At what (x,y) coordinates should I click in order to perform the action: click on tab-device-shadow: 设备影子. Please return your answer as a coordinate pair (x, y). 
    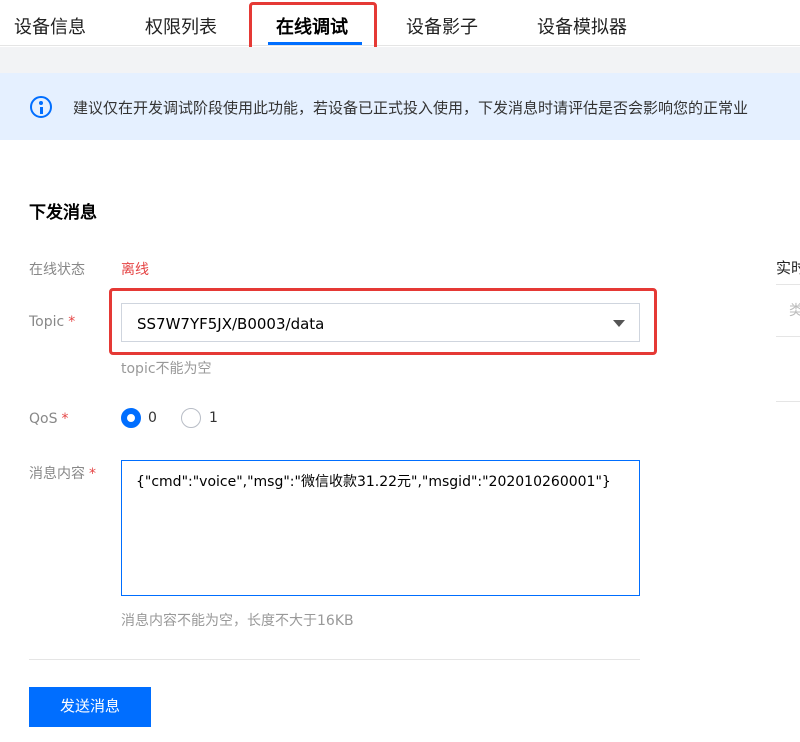
    Looking at the image, I should click on (442, 26).